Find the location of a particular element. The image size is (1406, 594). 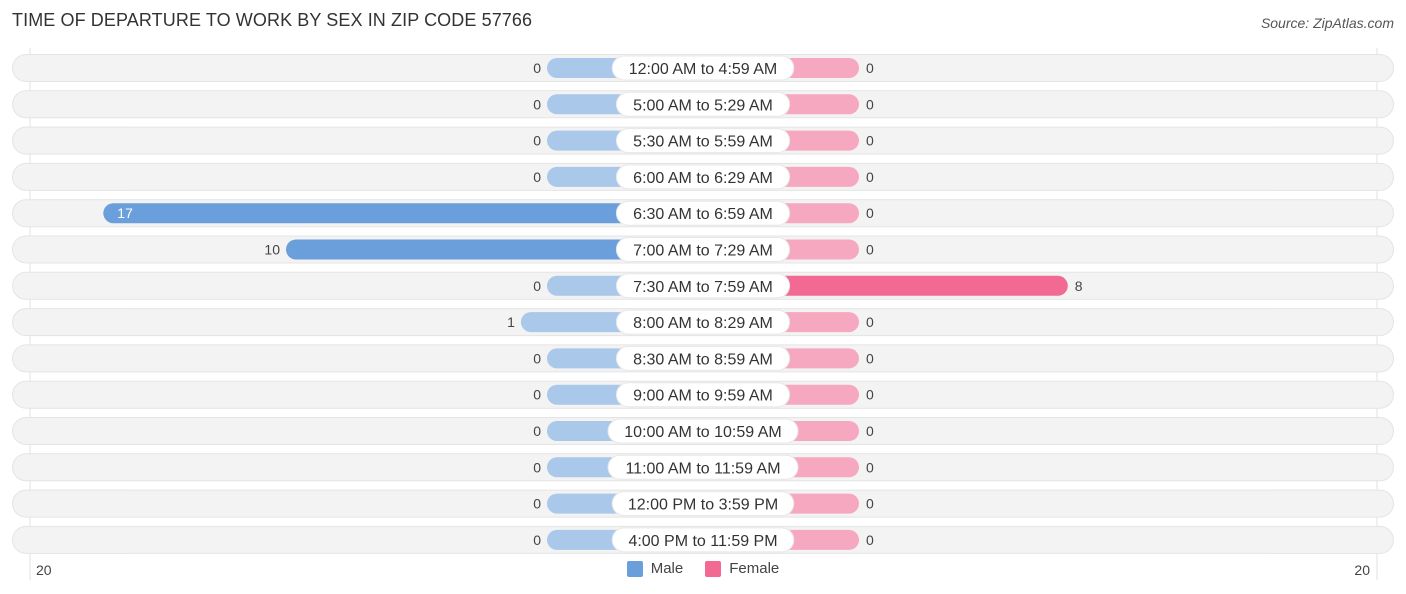

category-label: 8:00 AM to 8:29 AM is located at coordinates (703, 323).